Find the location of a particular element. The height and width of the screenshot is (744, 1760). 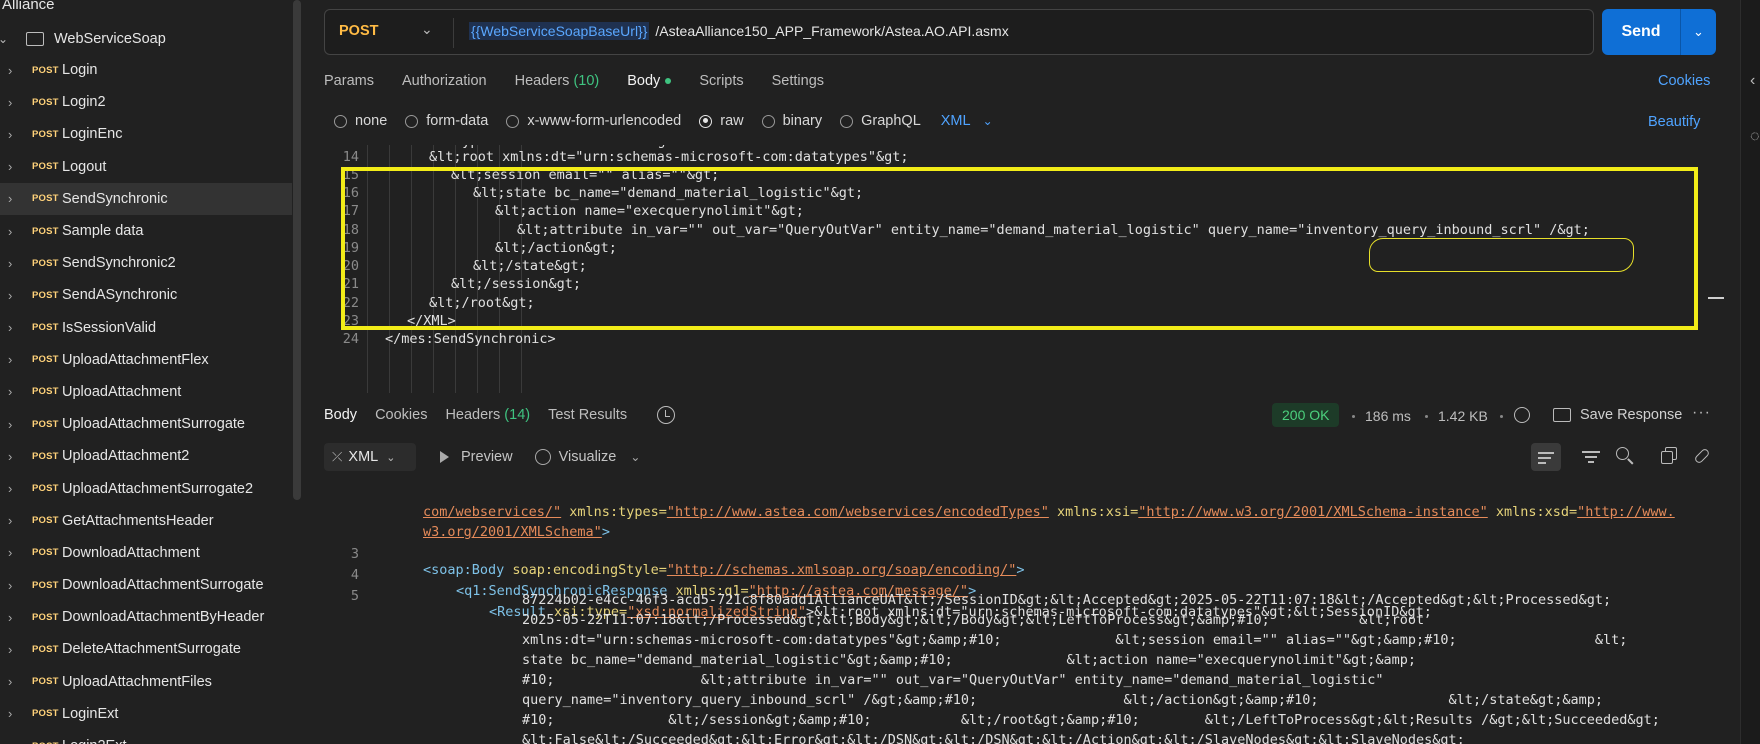

link-icon is located at coordinates (1702, 456).